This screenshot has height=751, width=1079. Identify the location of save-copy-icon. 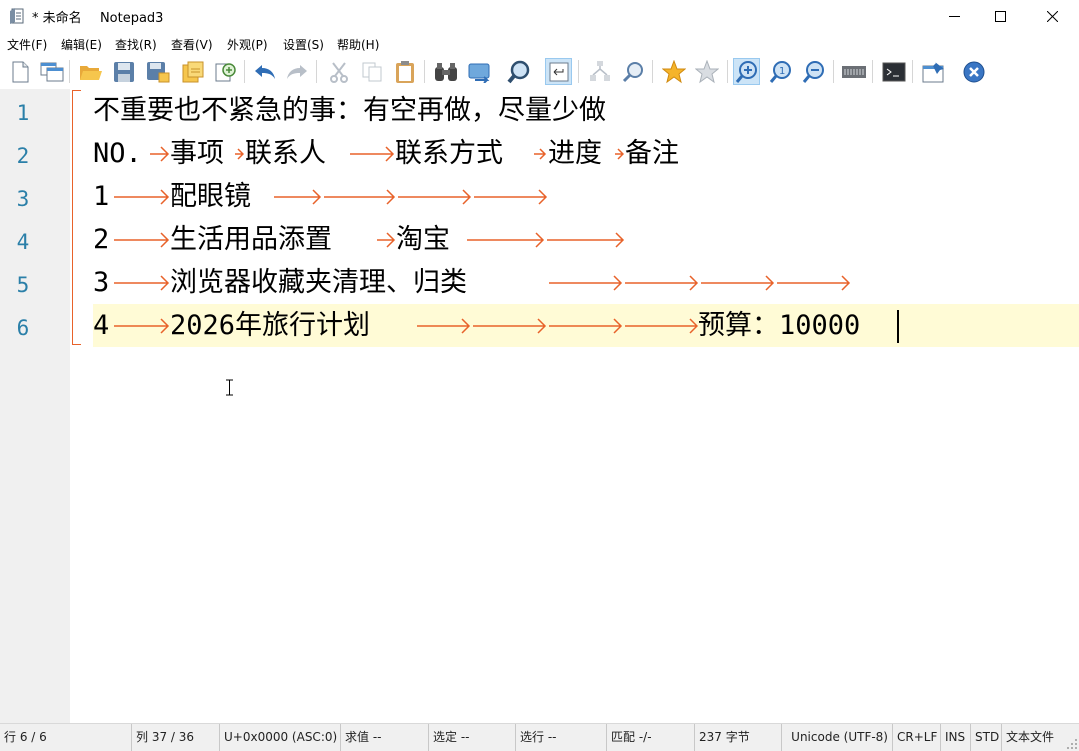
(192, 71).